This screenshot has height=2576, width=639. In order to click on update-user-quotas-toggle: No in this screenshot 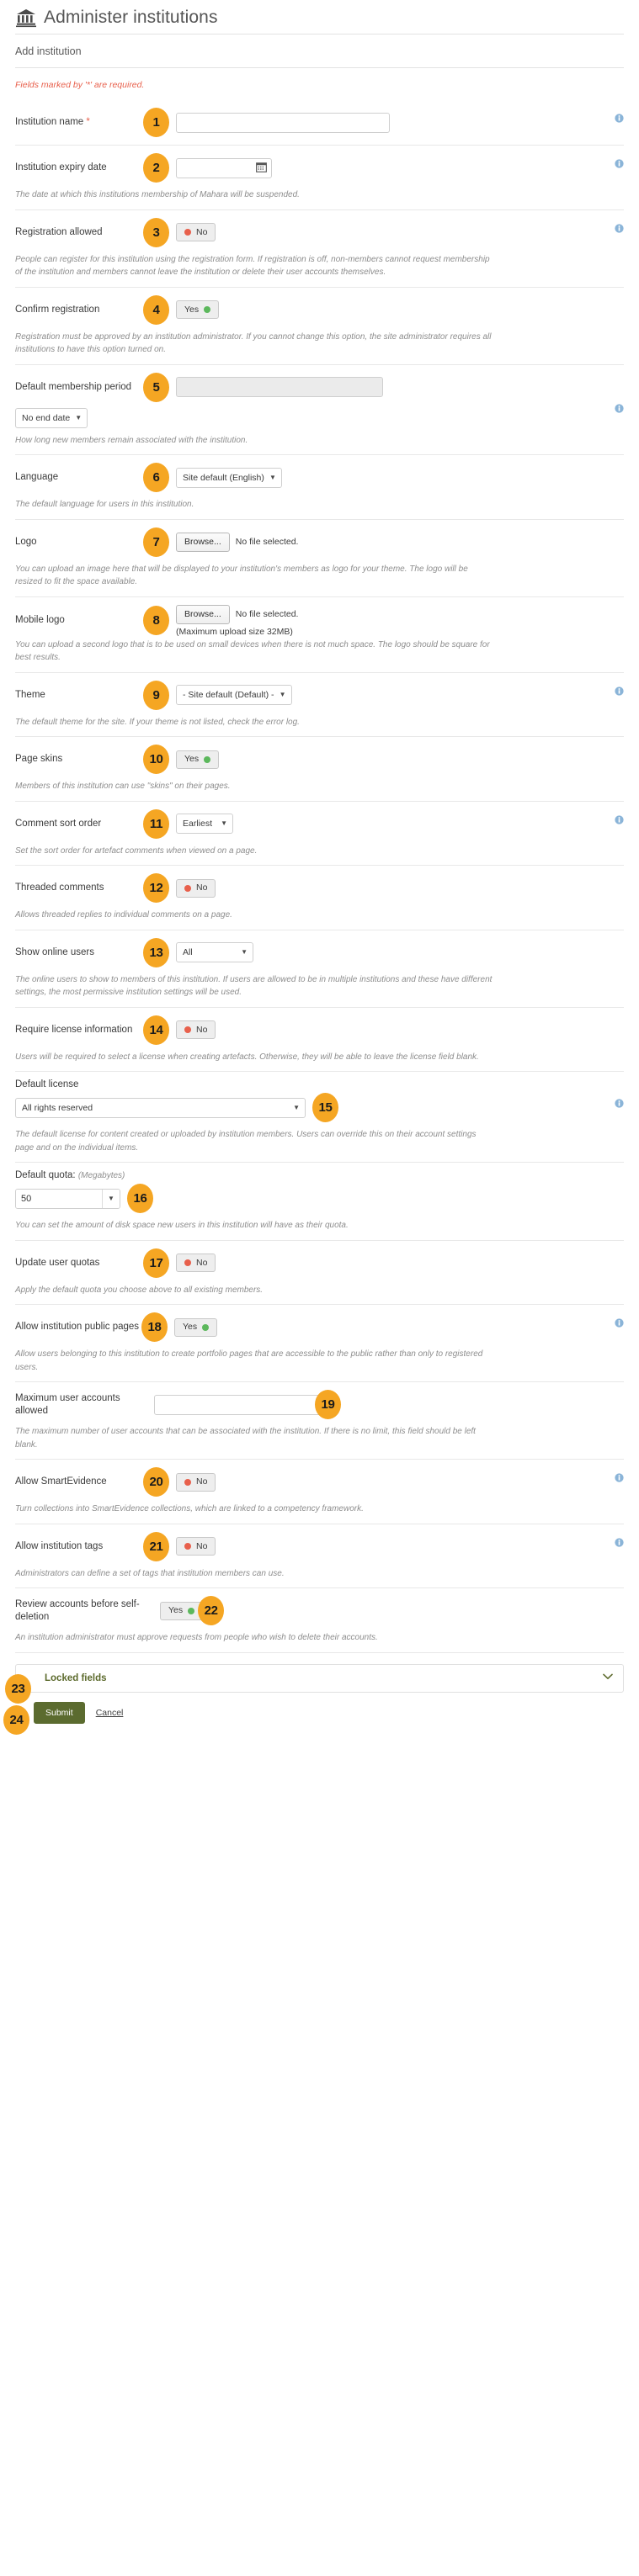, I will do `click(196, 1263)`.